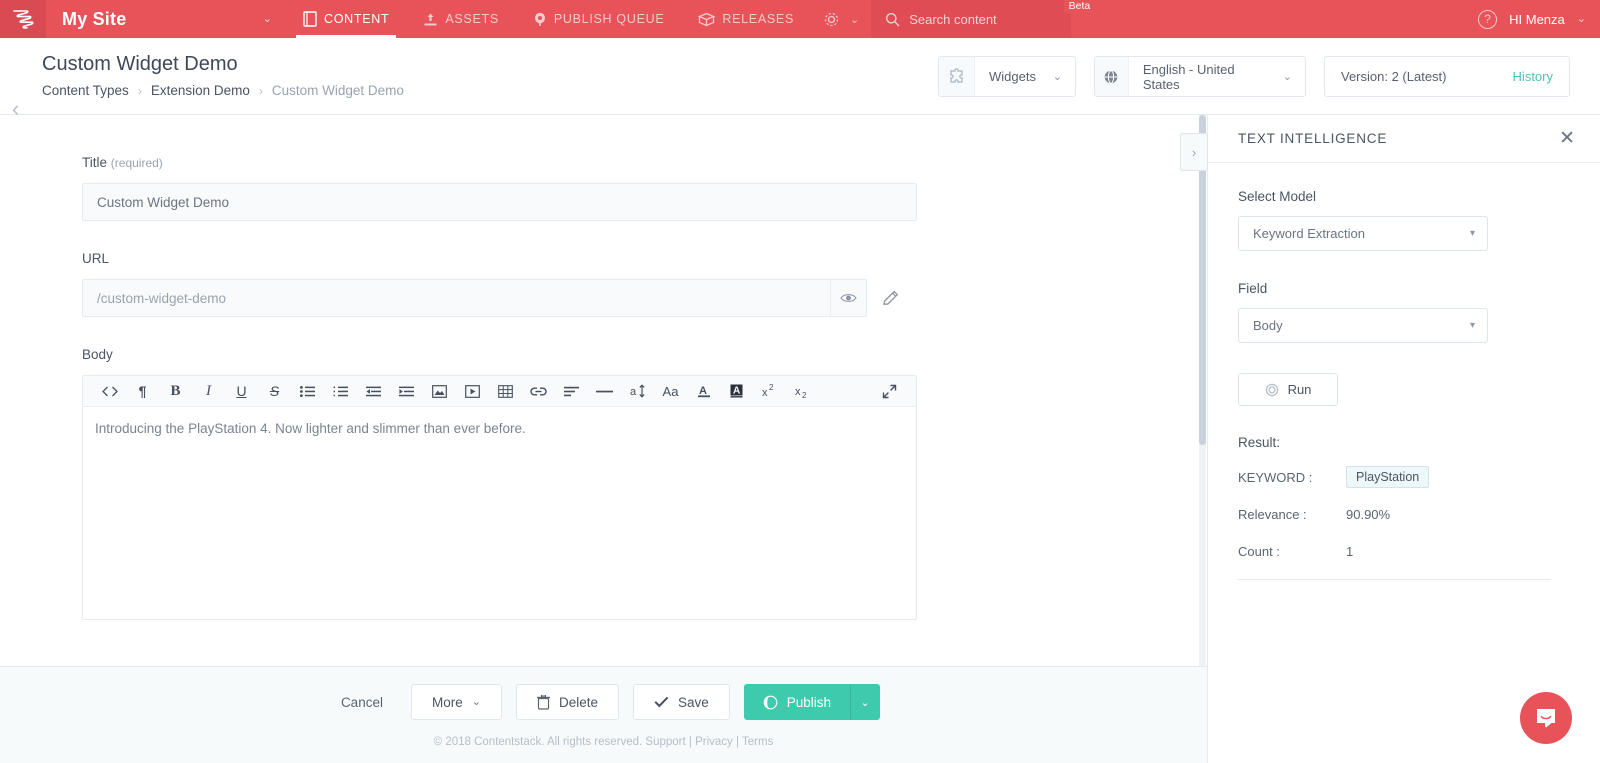 The width and height of the screenshot is (1600, 763). What do you see at coordinates (1567, 138) in the screenshot?
I see `close-icon: ✕` at bounding box center [1567, 138].